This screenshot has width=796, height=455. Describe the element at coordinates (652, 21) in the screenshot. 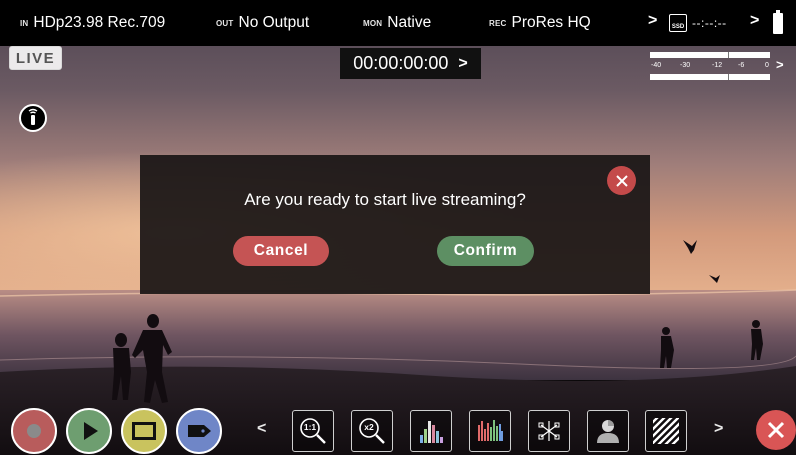

I see `media-arrow-icon: >` at that location.